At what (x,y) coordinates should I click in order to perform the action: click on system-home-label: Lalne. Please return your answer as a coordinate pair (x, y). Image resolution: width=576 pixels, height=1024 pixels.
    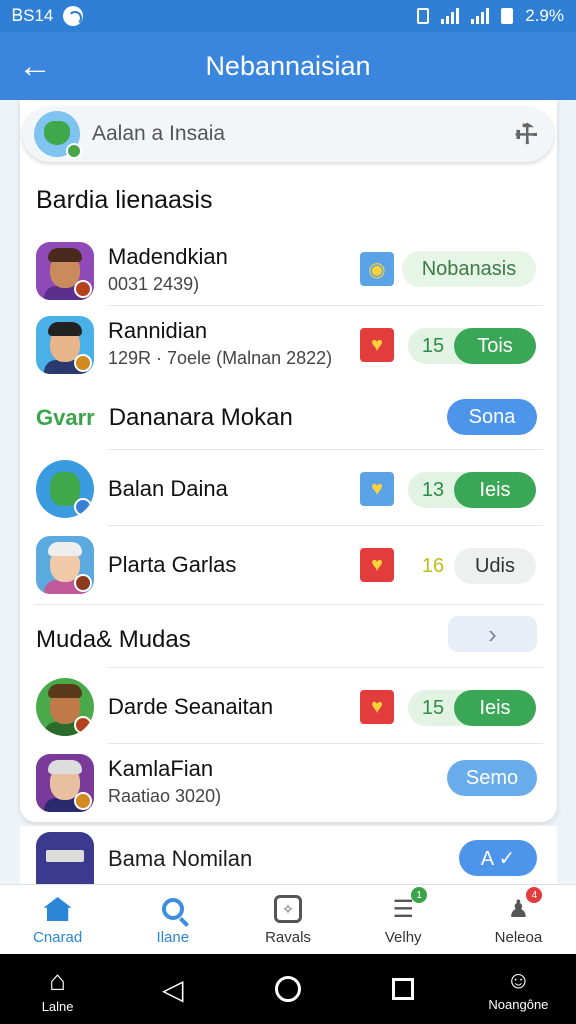
    Looking at the image, I should click on (57, 1006).